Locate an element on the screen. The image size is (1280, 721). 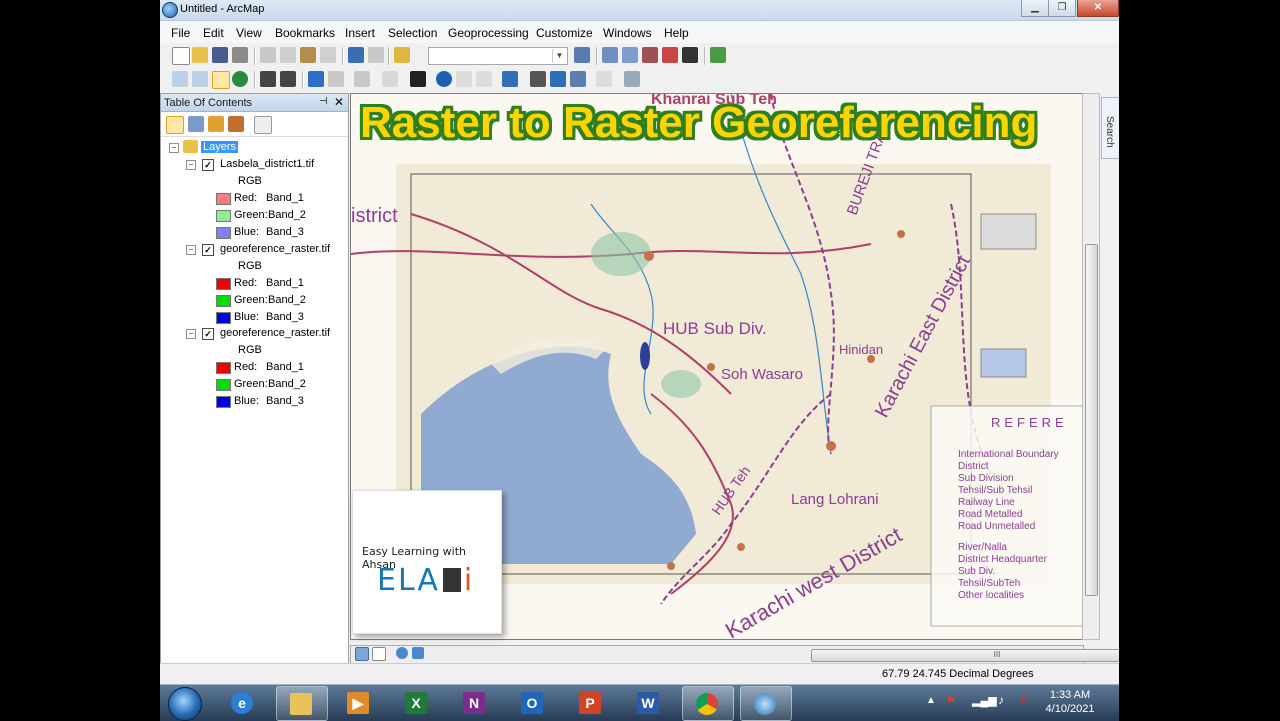
toc-close-icon: ✕ is located at coordinates (339, 102).